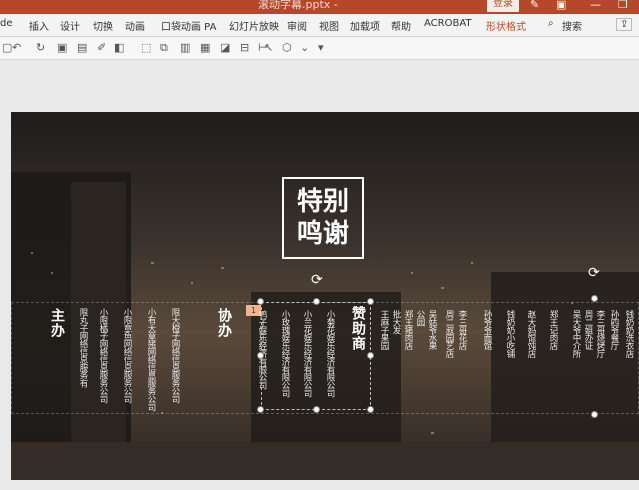  I want to click on bring-forward-icon: ▥, so click(185, 47).